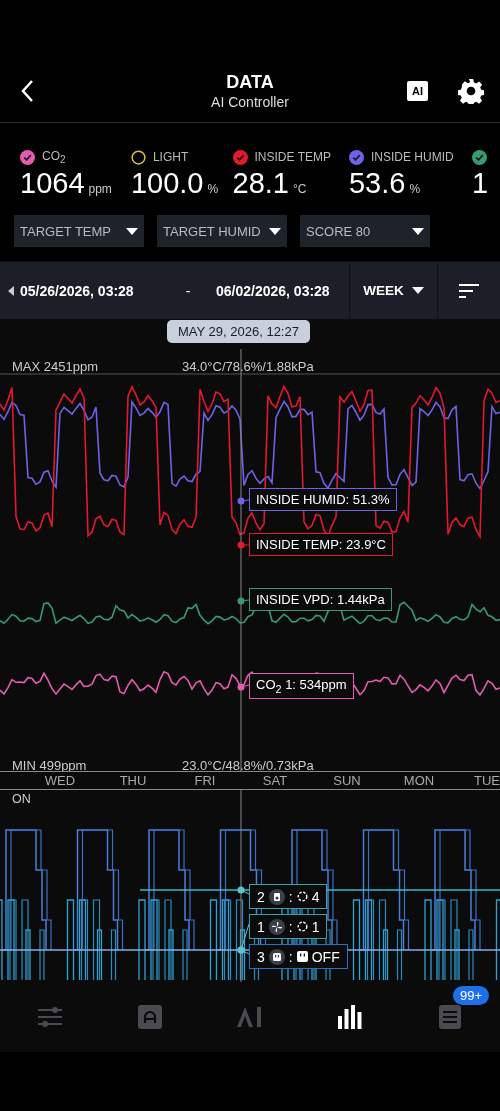 The width and height of the screenshot is (500, 1111). I want to click on sensor-label: CO$_{2}$, so click(54, 157).